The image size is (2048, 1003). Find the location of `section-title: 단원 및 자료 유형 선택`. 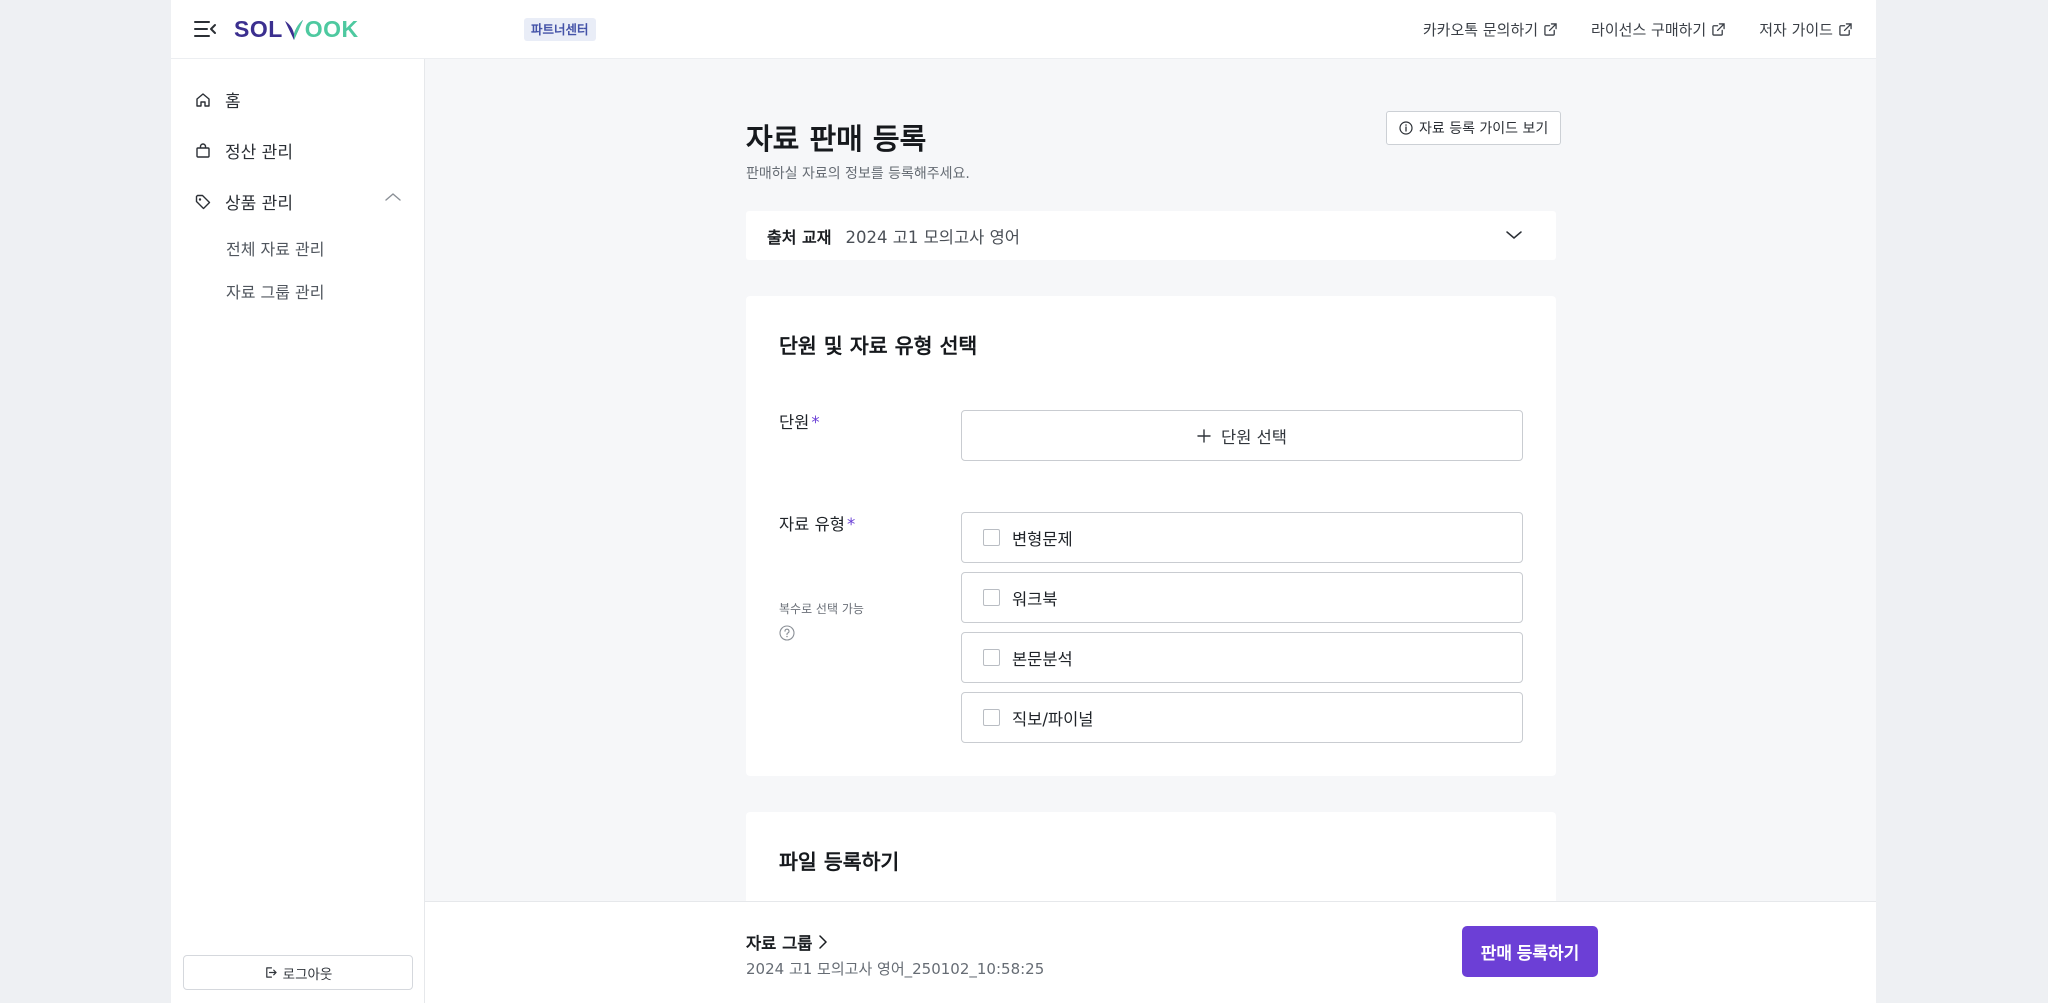

section-title: 단원 및 자료 유형 선택 is located at coordinates (878, 346).